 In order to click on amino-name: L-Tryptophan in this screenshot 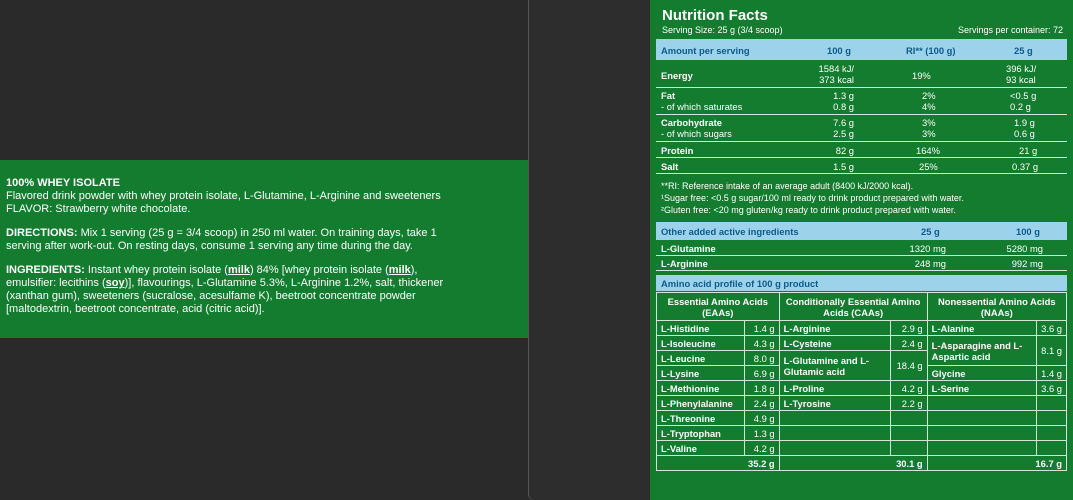, I will do `click(700, 433)`.